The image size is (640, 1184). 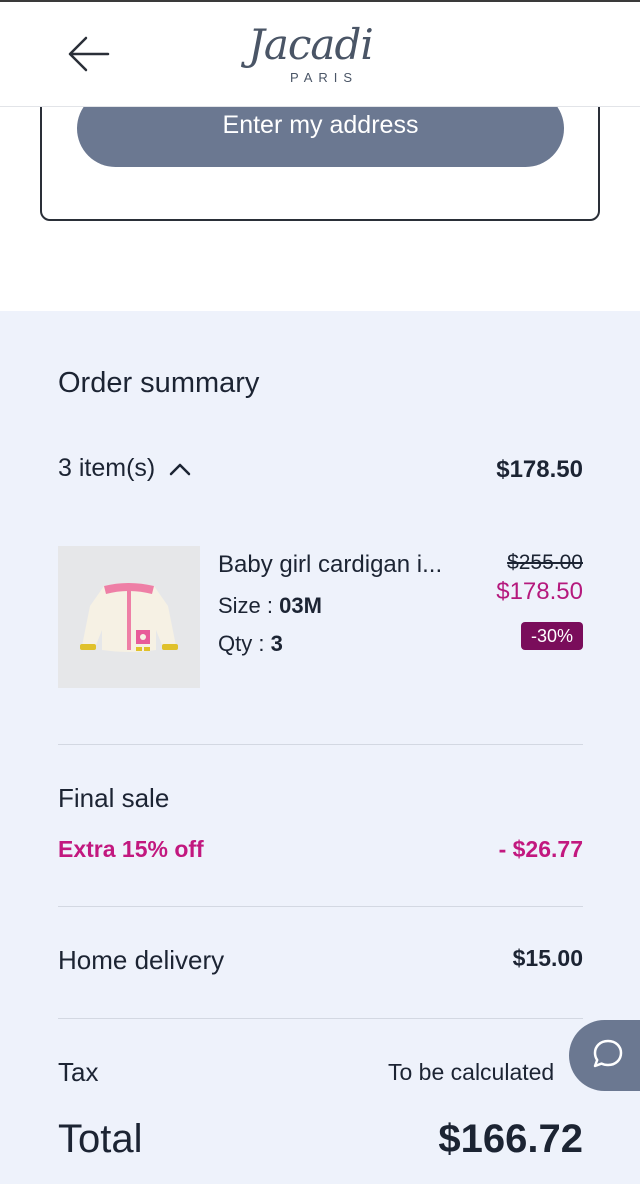 I want to click on cardigan-image, so click(x=129, y=617).